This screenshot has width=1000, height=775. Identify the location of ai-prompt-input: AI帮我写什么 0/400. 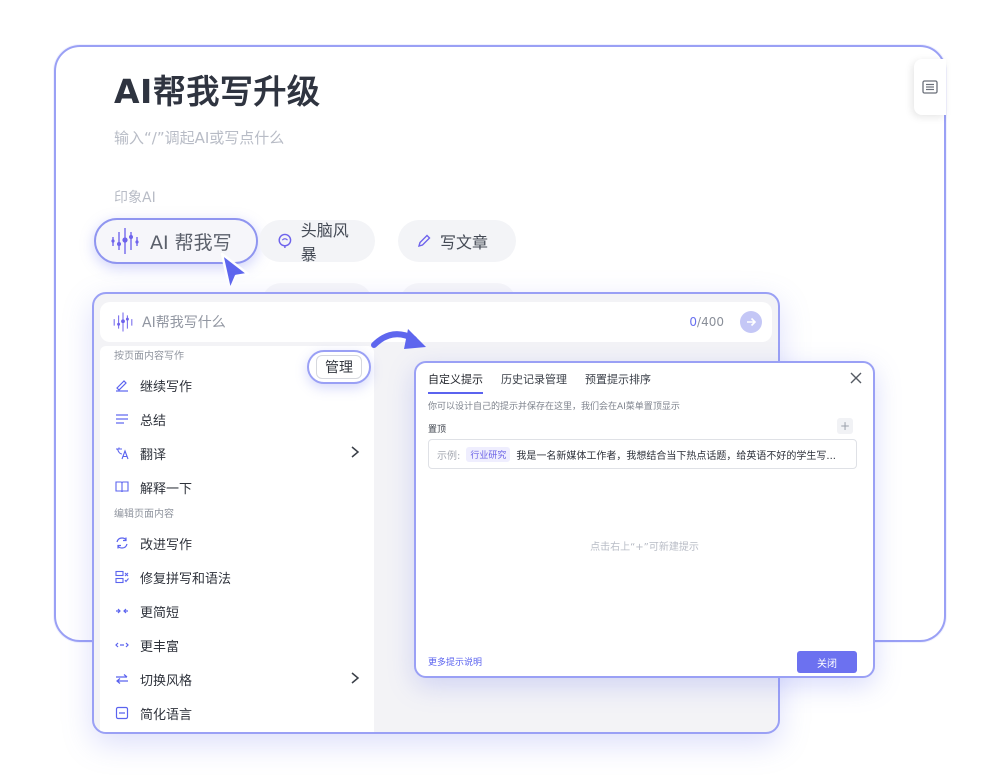
(436, 322).